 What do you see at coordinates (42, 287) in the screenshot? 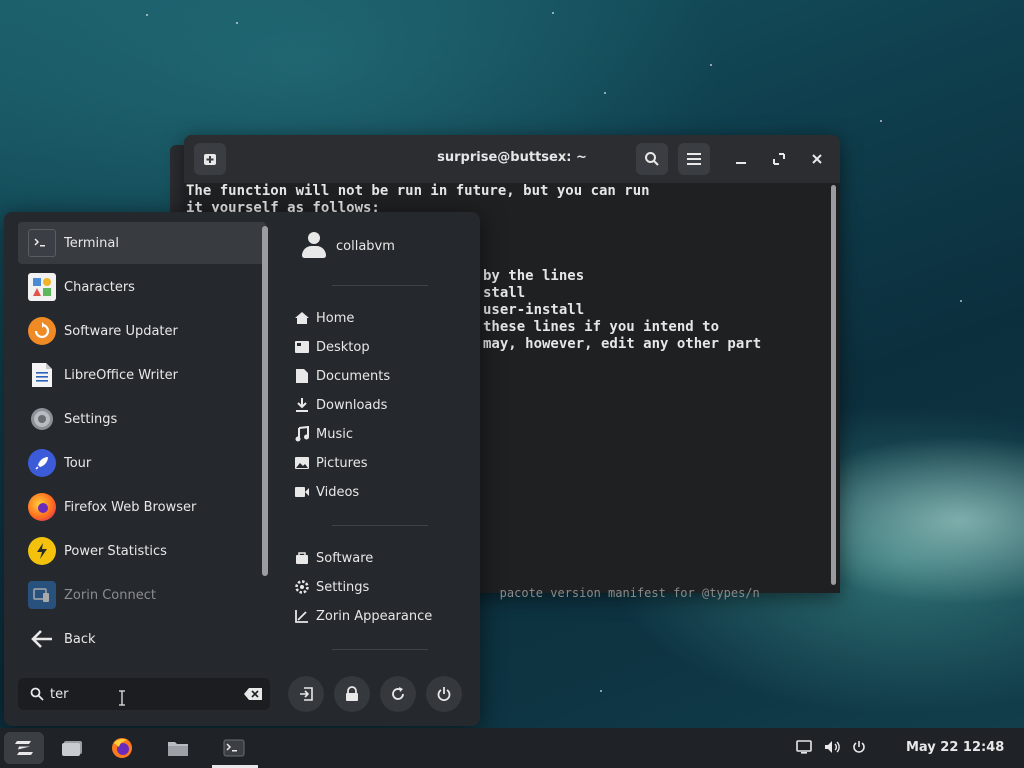
I see `characters-icon` at bounding box center [42, 287].